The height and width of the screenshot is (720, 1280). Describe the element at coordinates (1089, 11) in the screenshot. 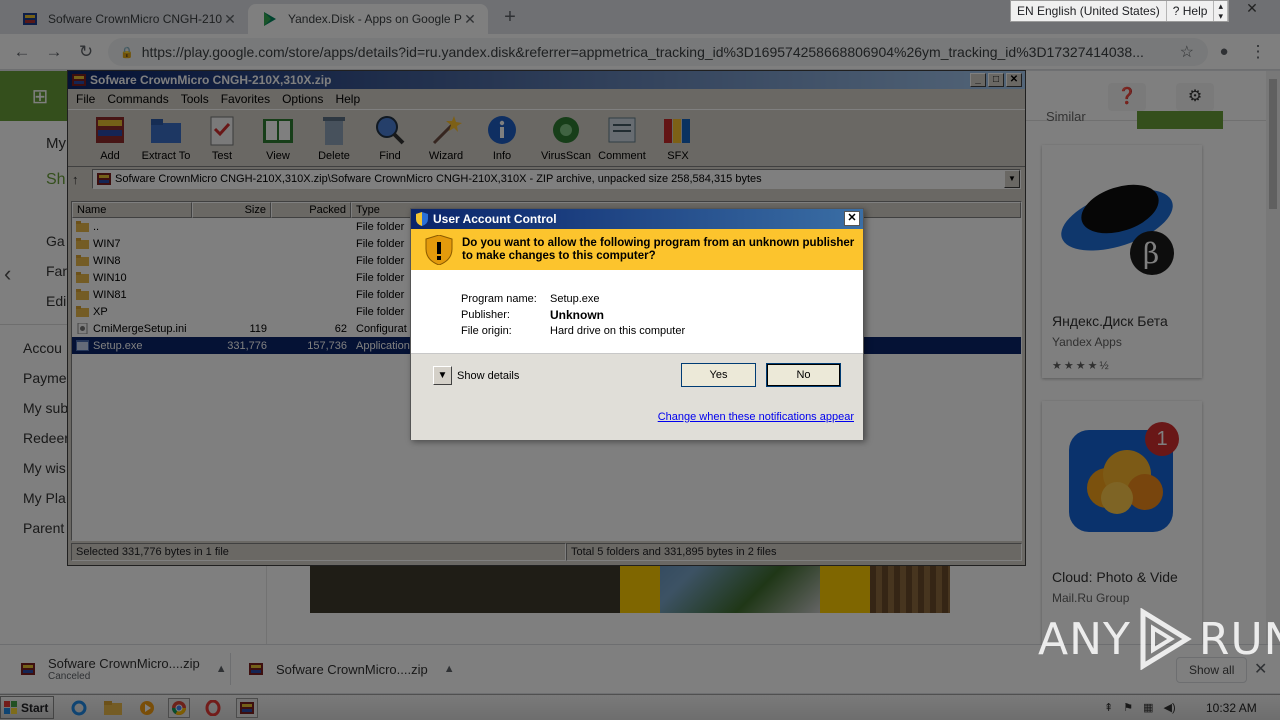

I see `language-selector: EN English (United States)` at that location.